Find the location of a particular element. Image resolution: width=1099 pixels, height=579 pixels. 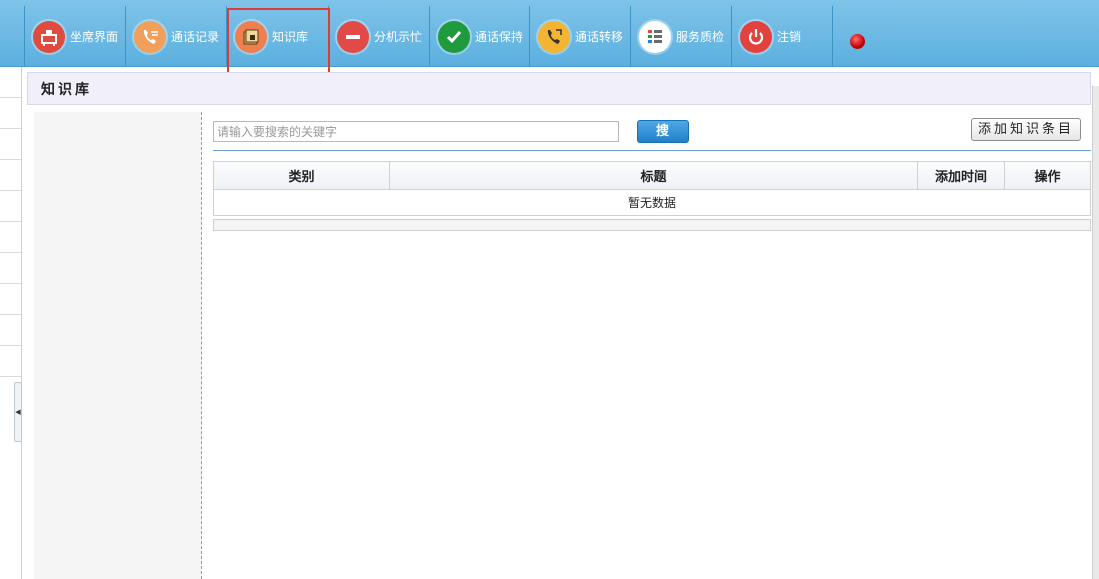

power-icon is located at coordinates (756, 36).